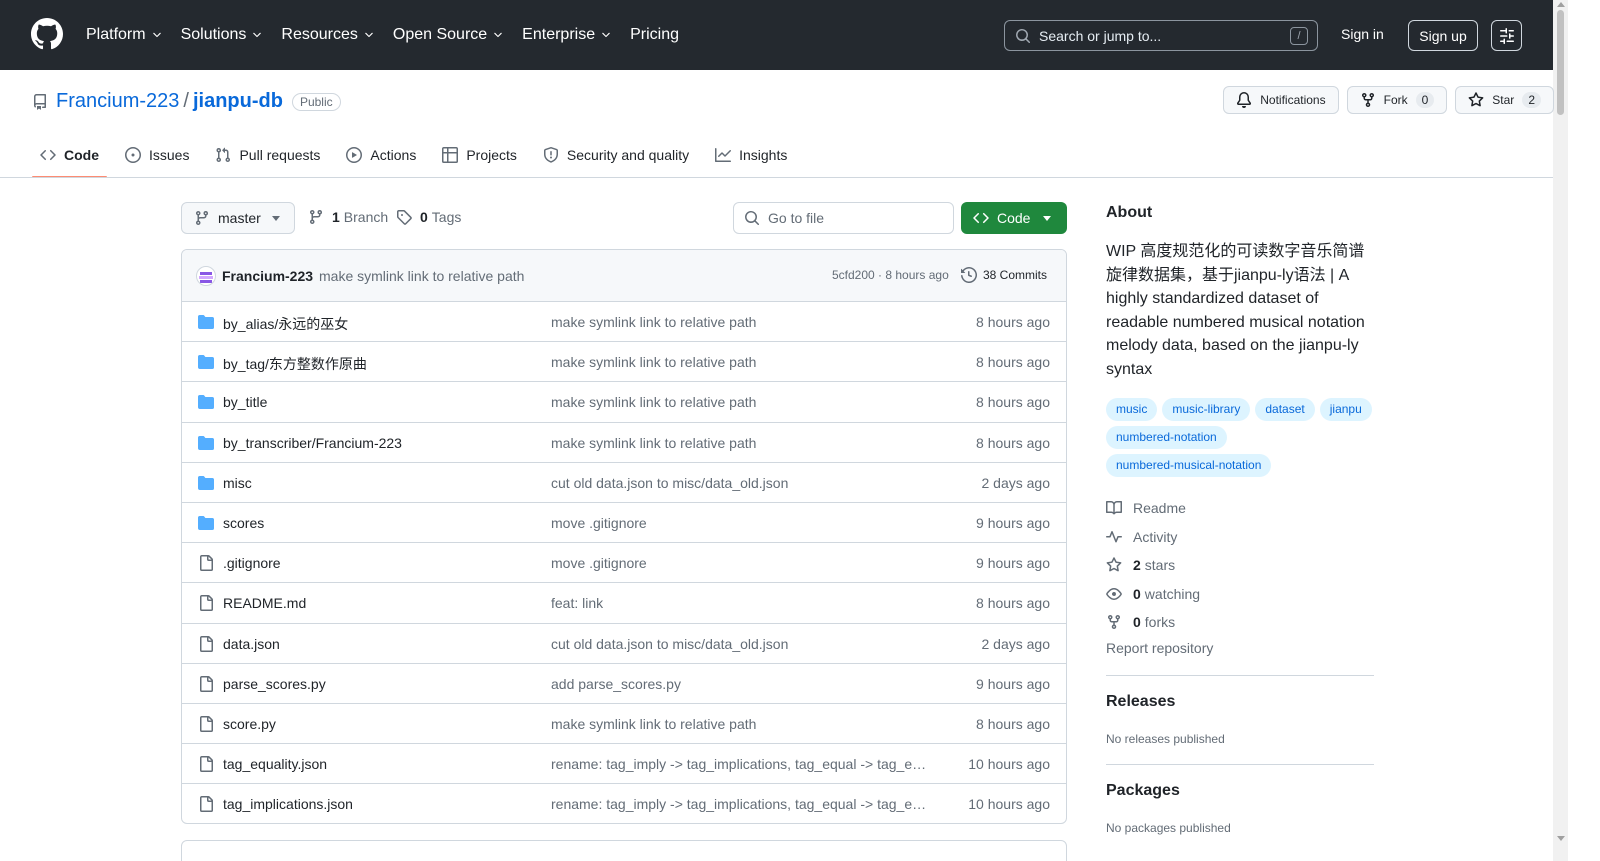  Describe the element at coordinates (1189, 465) in the screenshot. I see `topic-tag: numbered-musical-notation` at that location.